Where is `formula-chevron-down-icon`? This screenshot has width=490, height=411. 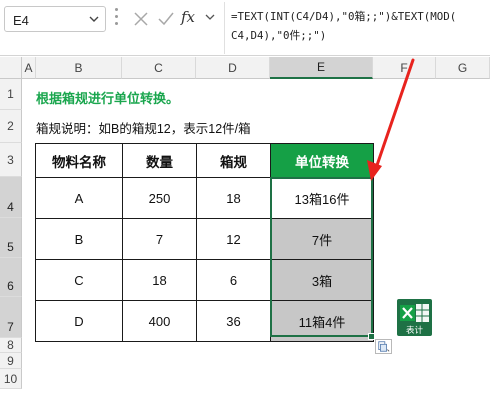 formula-chevron-down-icon is located at coordinates (210, 17).